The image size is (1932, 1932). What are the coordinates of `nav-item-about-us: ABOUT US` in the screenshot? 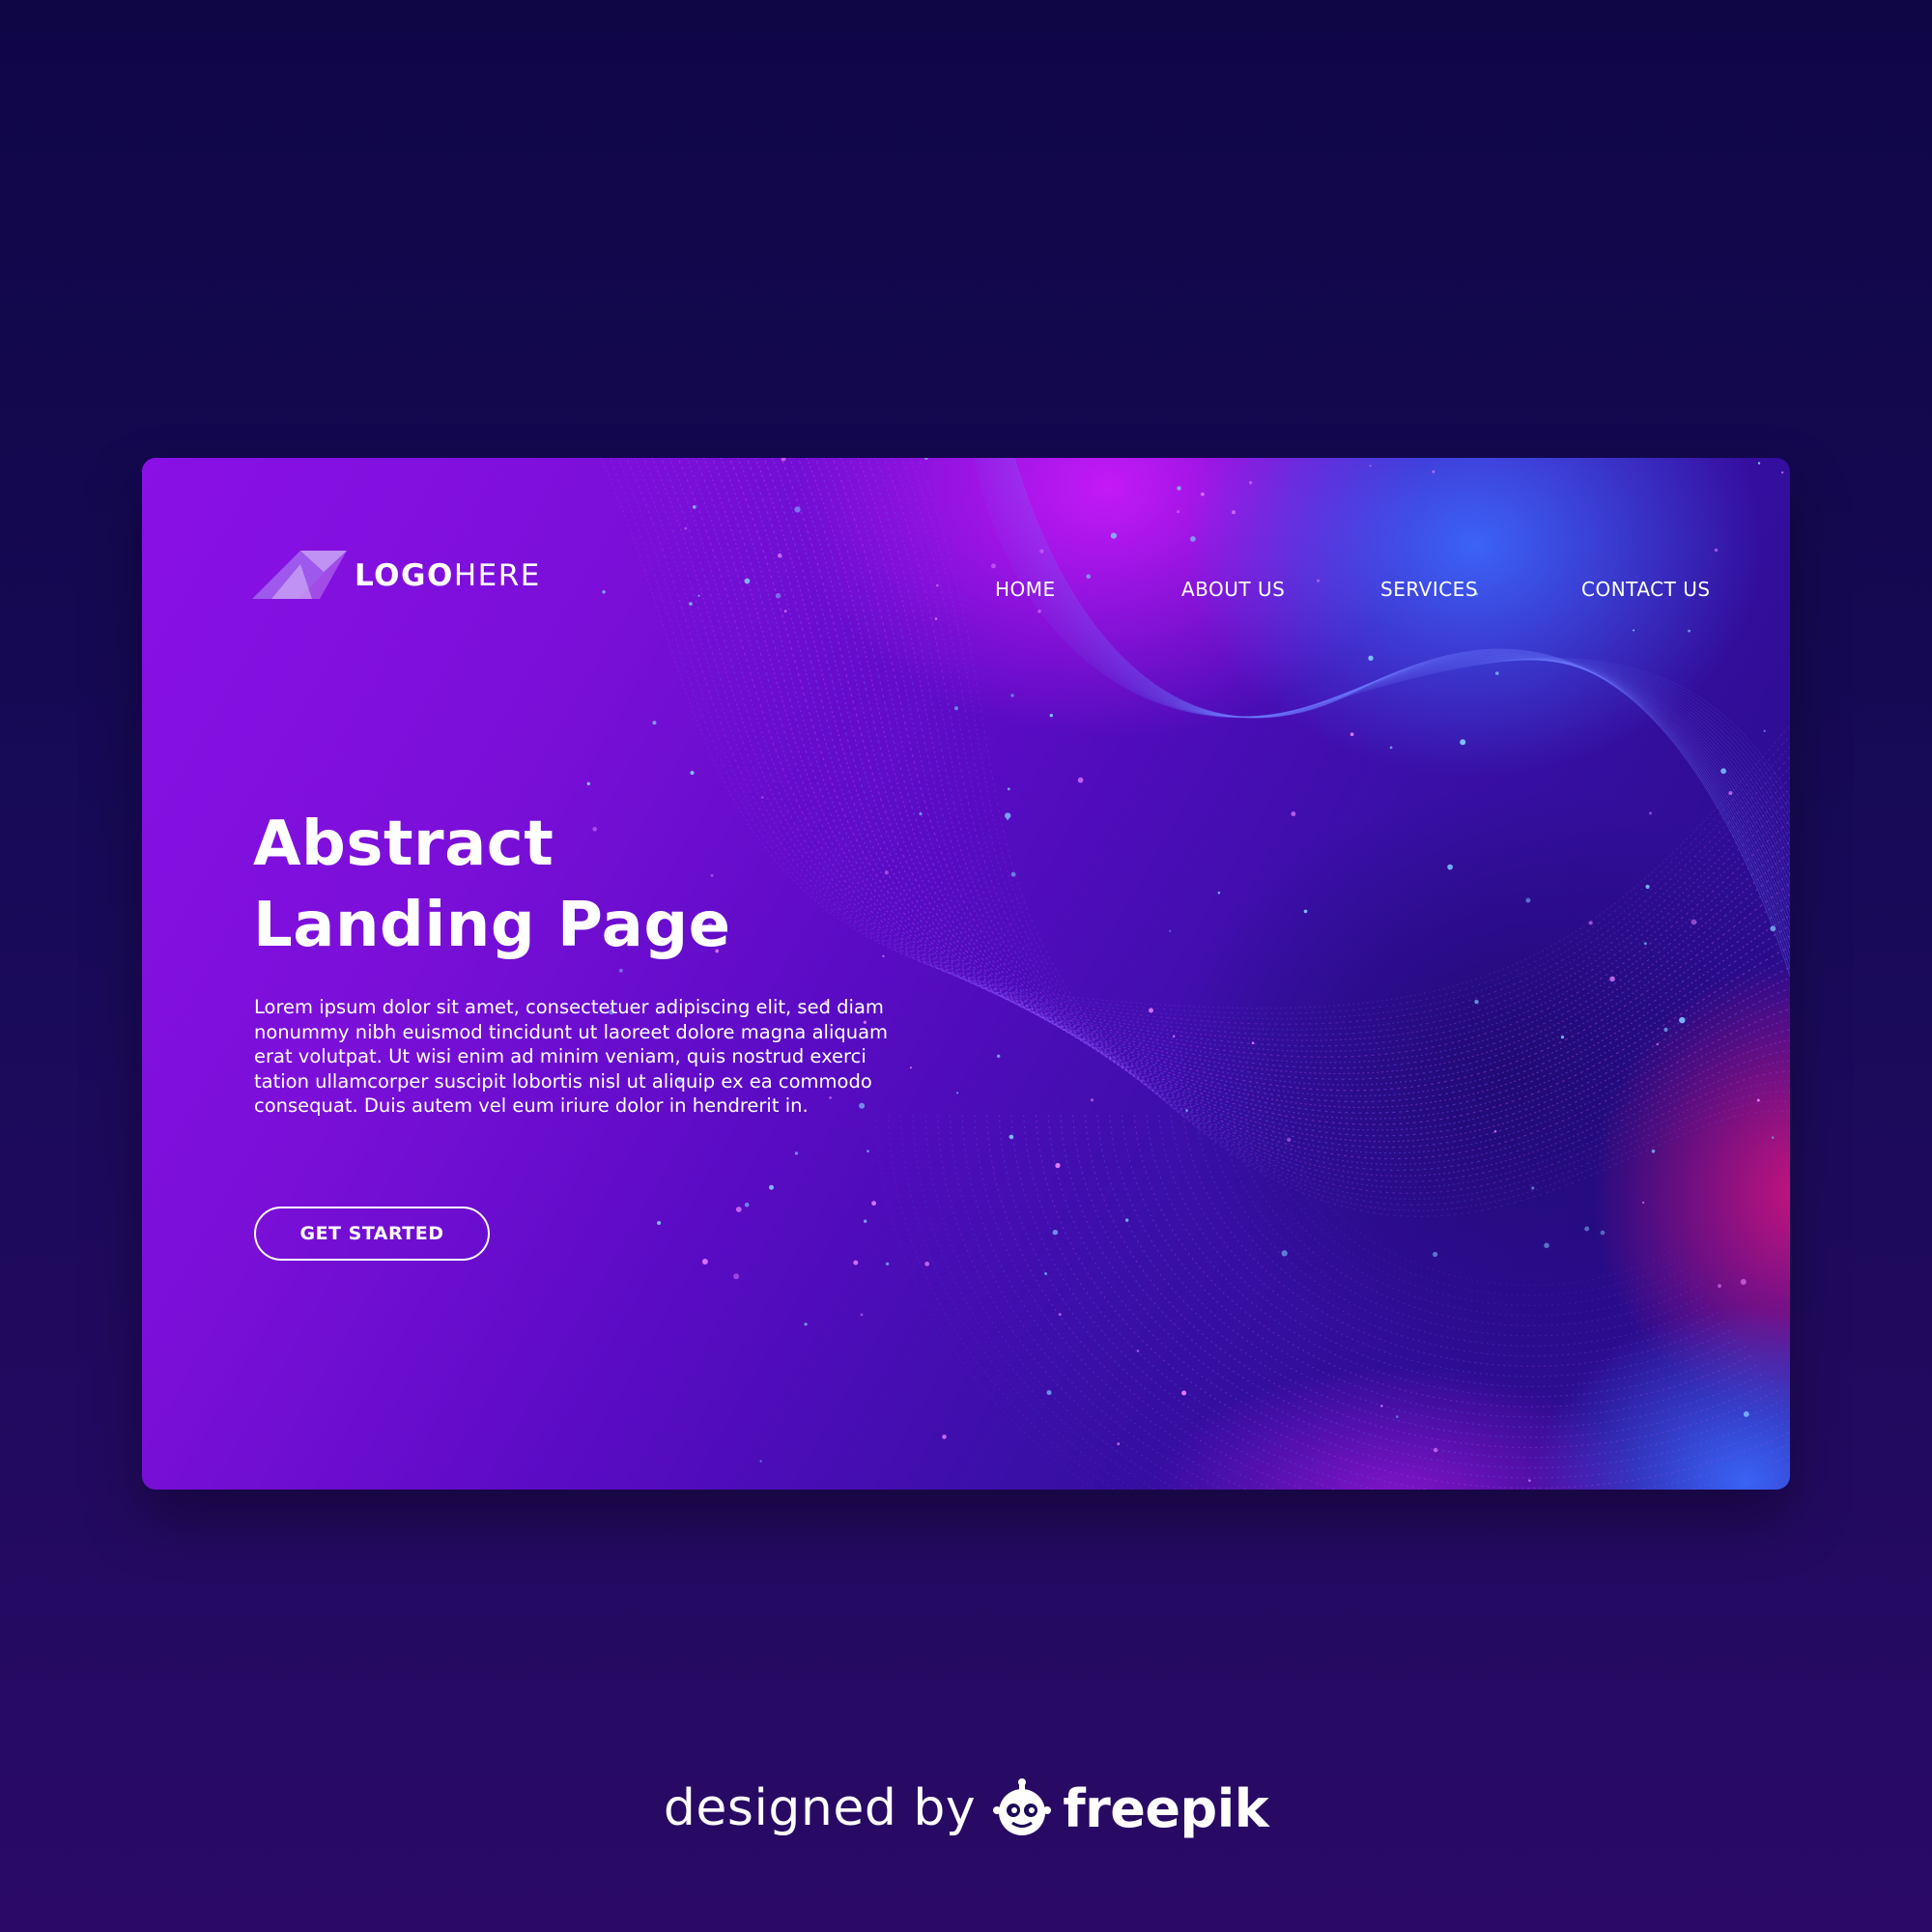 It's located at (1233, 589).